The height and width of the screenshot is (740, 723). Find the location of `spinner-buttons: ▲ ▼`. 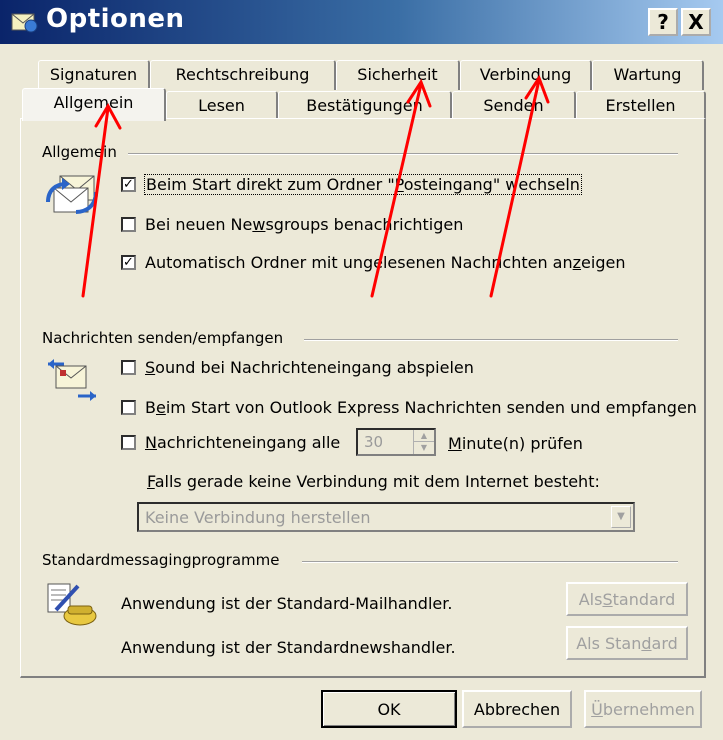

spinner-buttons: ▲ ▼ is located at coordinates (423, 442).